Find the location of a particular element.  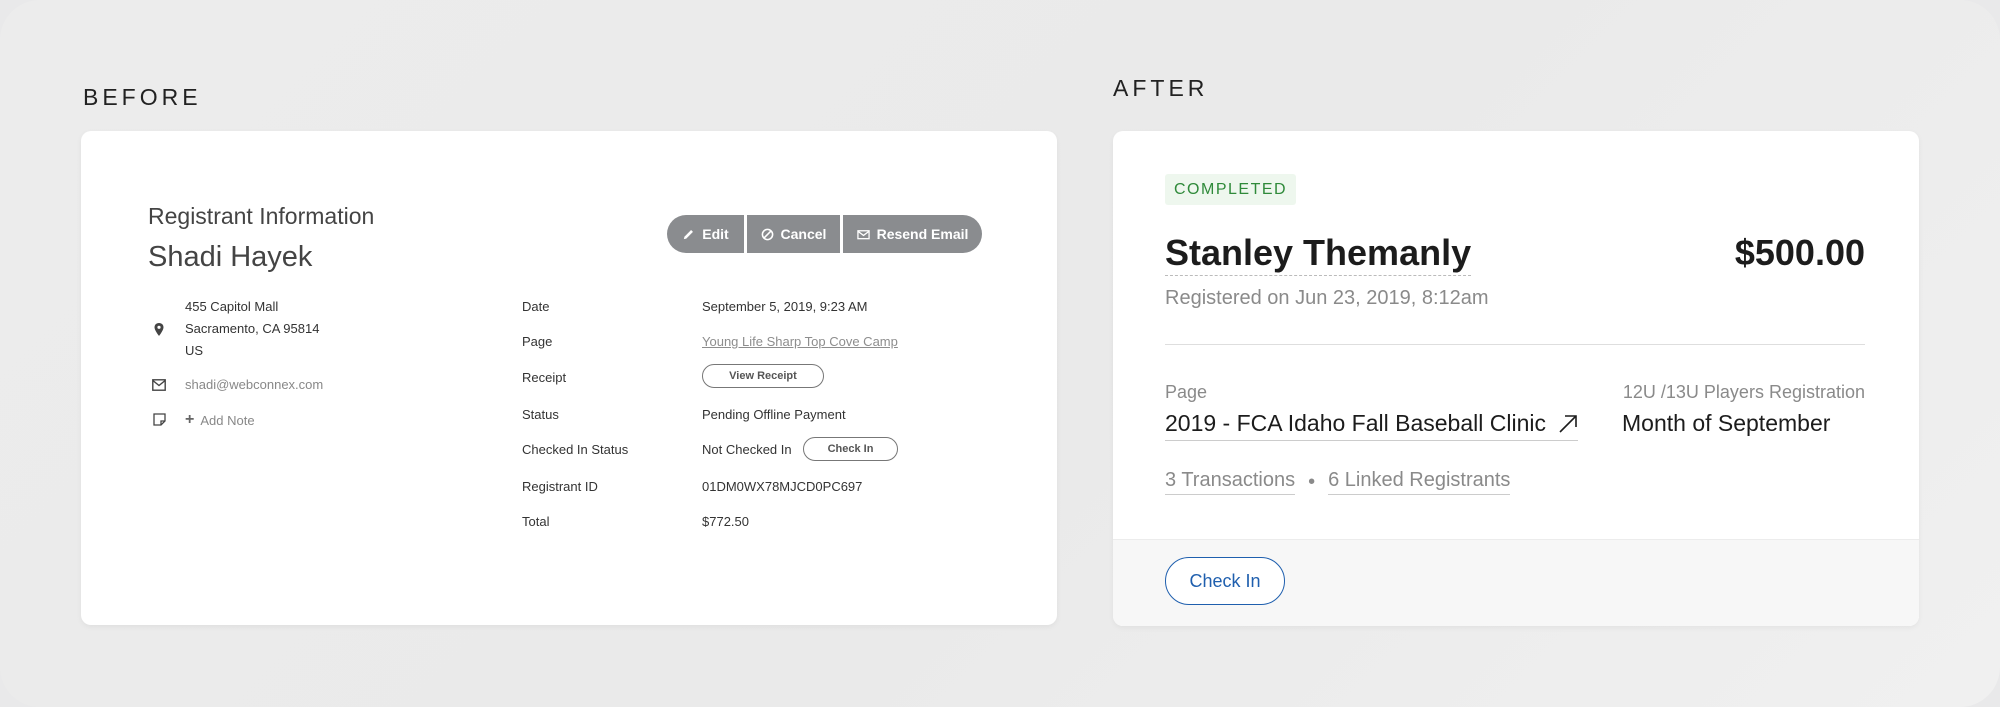

related-links: 3 Transactions • 6 Linked Registrants is located at coordinates (1338, 482).